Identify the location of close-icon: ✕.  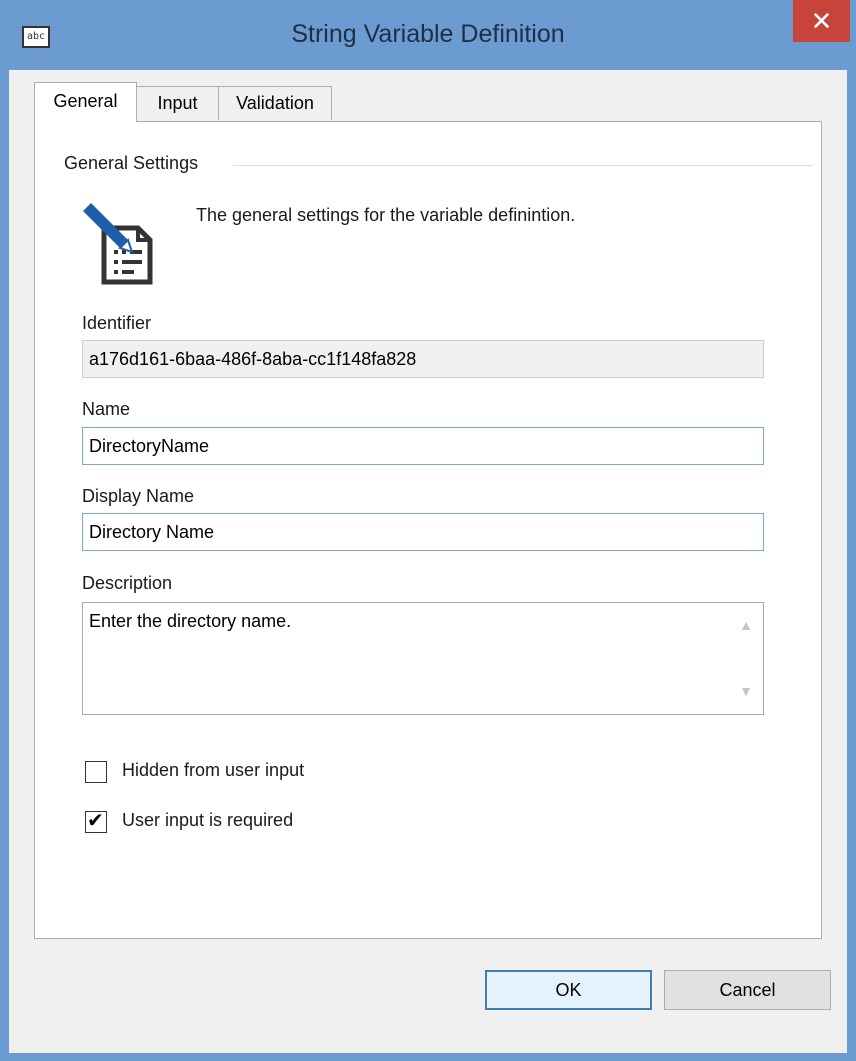
(821, 21).